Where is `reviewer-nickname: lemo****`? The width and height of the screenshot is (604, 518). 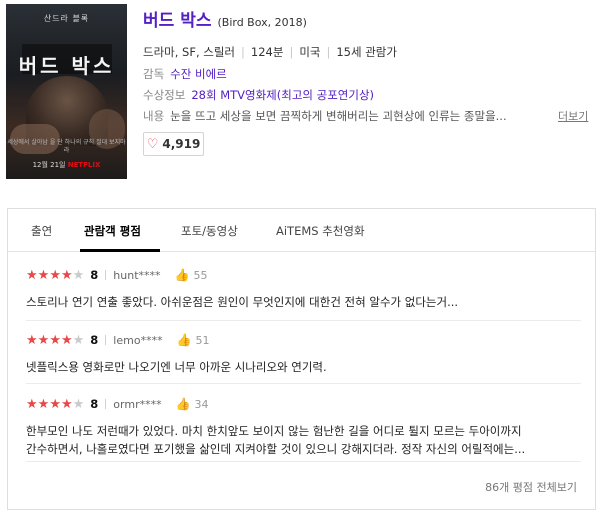
reviewer-nickname: lemo**** is located at coordinates (137, 340).